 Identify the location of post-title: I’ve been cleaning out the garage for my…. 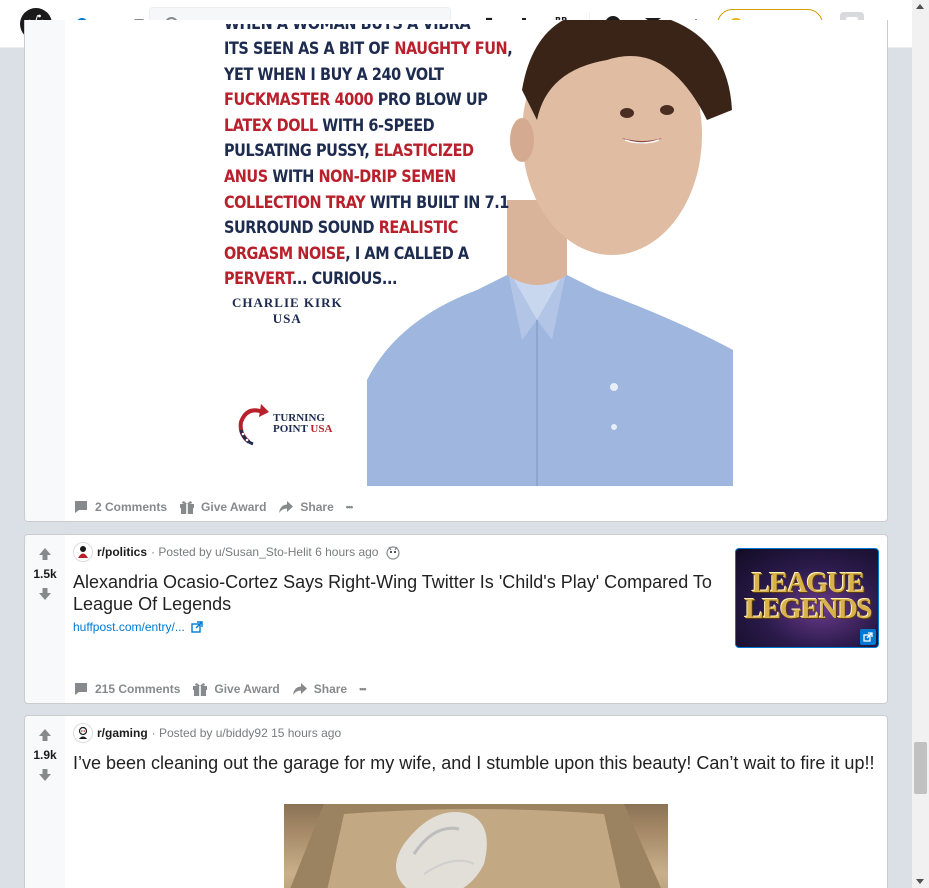
(475, 763).